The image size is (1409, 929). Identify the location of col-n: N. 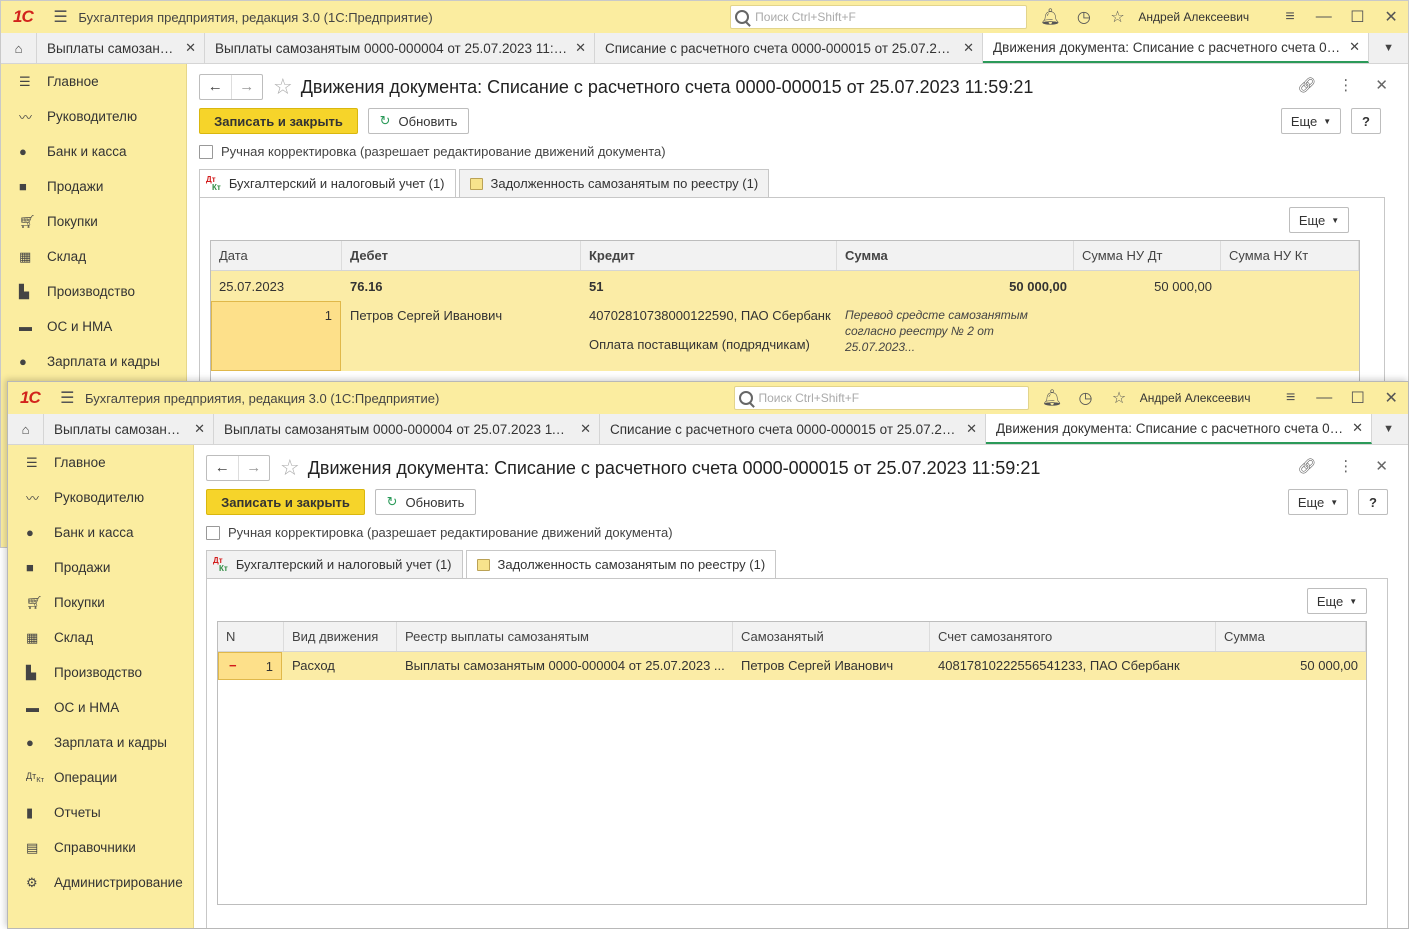
(251, 636).